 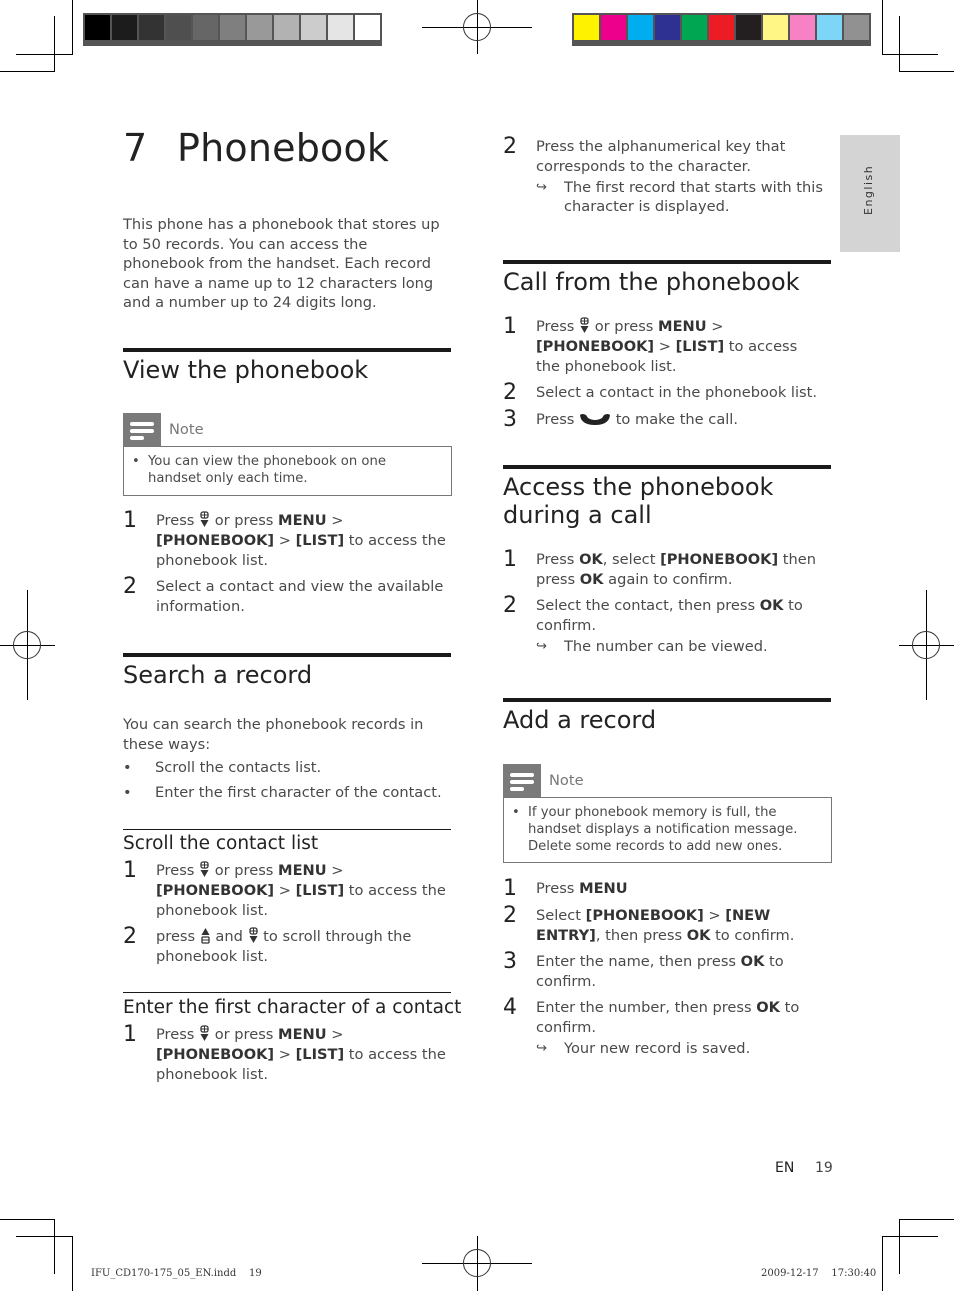 I want to click on chapter-title: 7 Phonebook, so click(x=256, y=148).